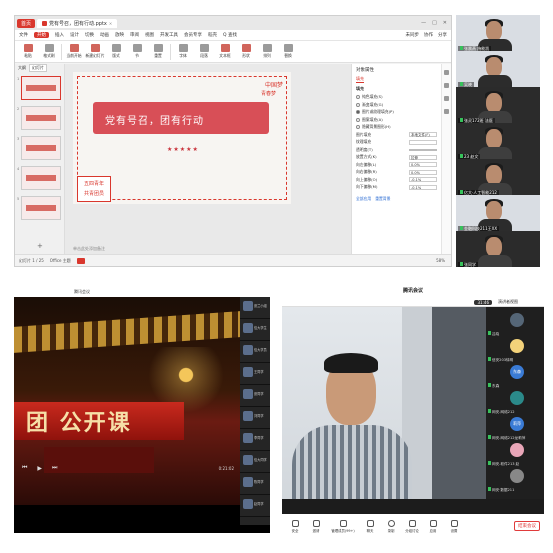  What do you see at coordinates (498, 71) in the screenshot?
I see `participant-tile: 吴晓` at bounding box center [498, 71].